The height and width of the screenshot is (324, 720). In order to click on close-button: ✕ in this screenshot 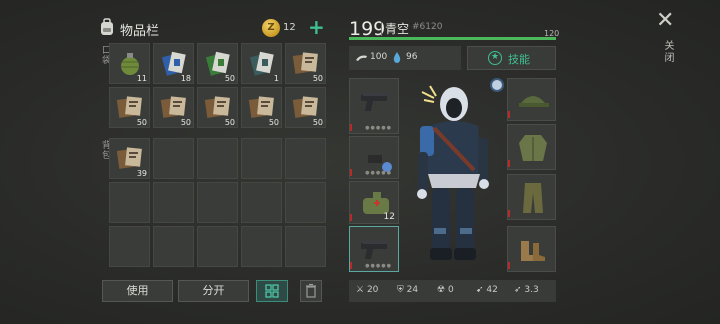, I will do `click(667, 21)`.